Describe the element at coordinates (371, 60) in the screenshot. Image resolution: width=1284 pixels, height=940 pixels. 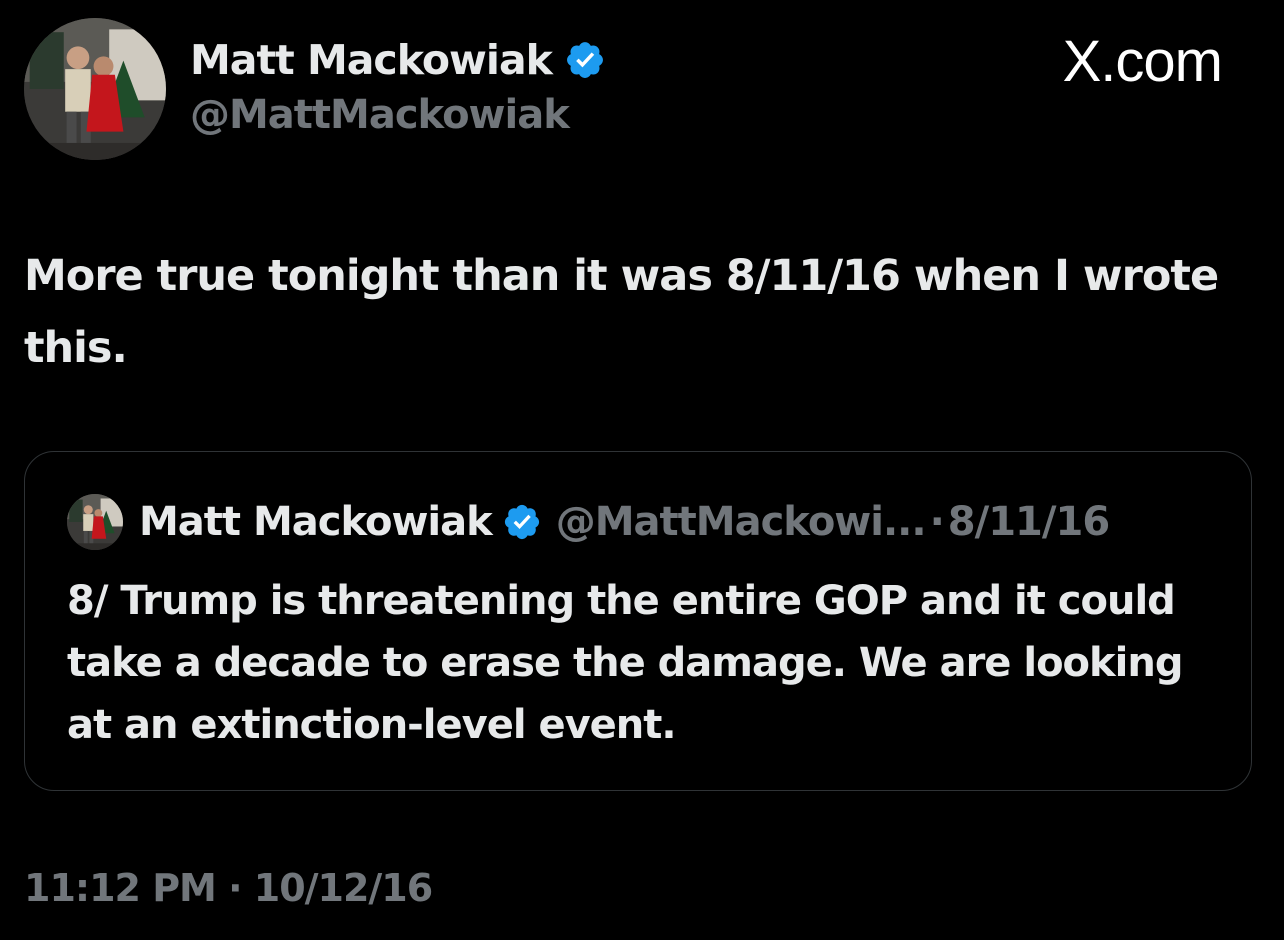
I see `author-name: Matt Mackowiak` at that location.